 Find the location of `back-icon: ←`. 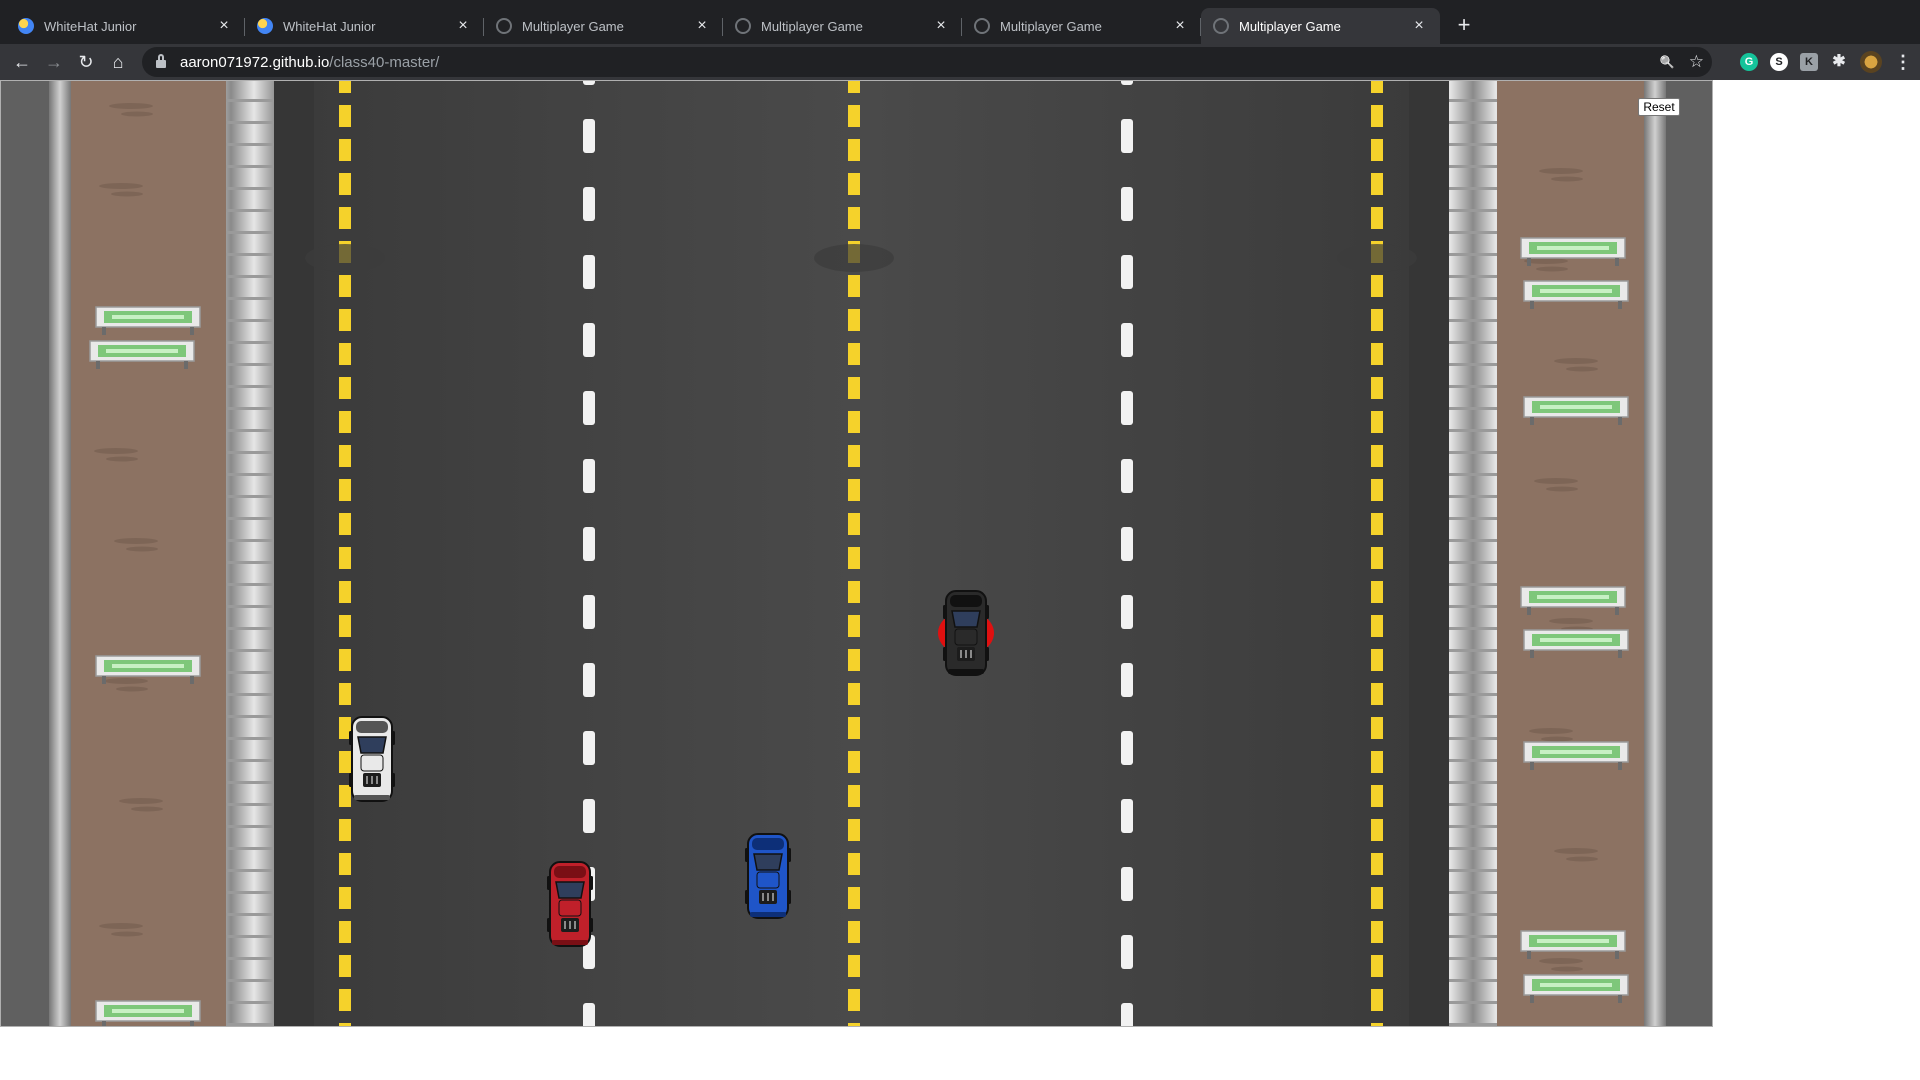

back-icon: ← is located at coordinates (22, 62).